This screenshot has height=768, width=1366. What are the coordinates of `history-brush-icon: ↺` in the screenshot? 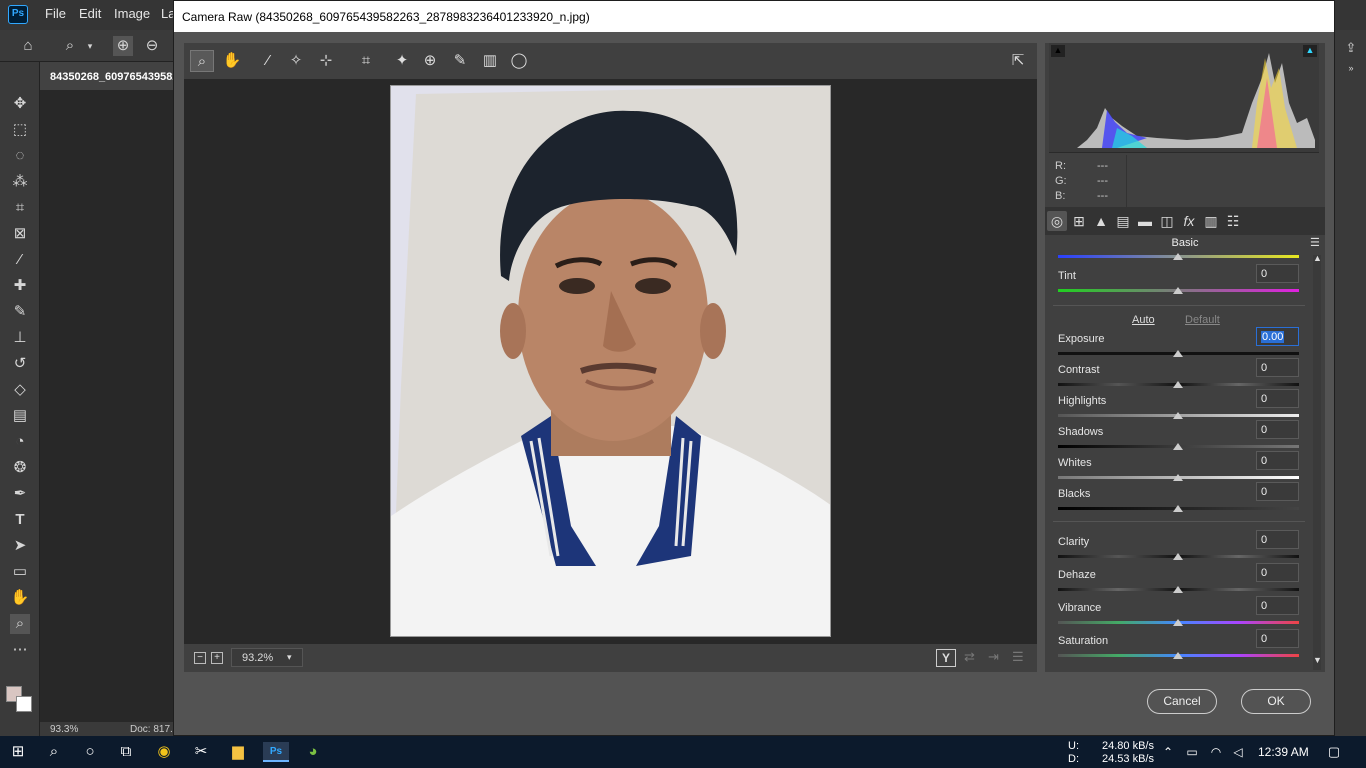 It's located at (20, 364).